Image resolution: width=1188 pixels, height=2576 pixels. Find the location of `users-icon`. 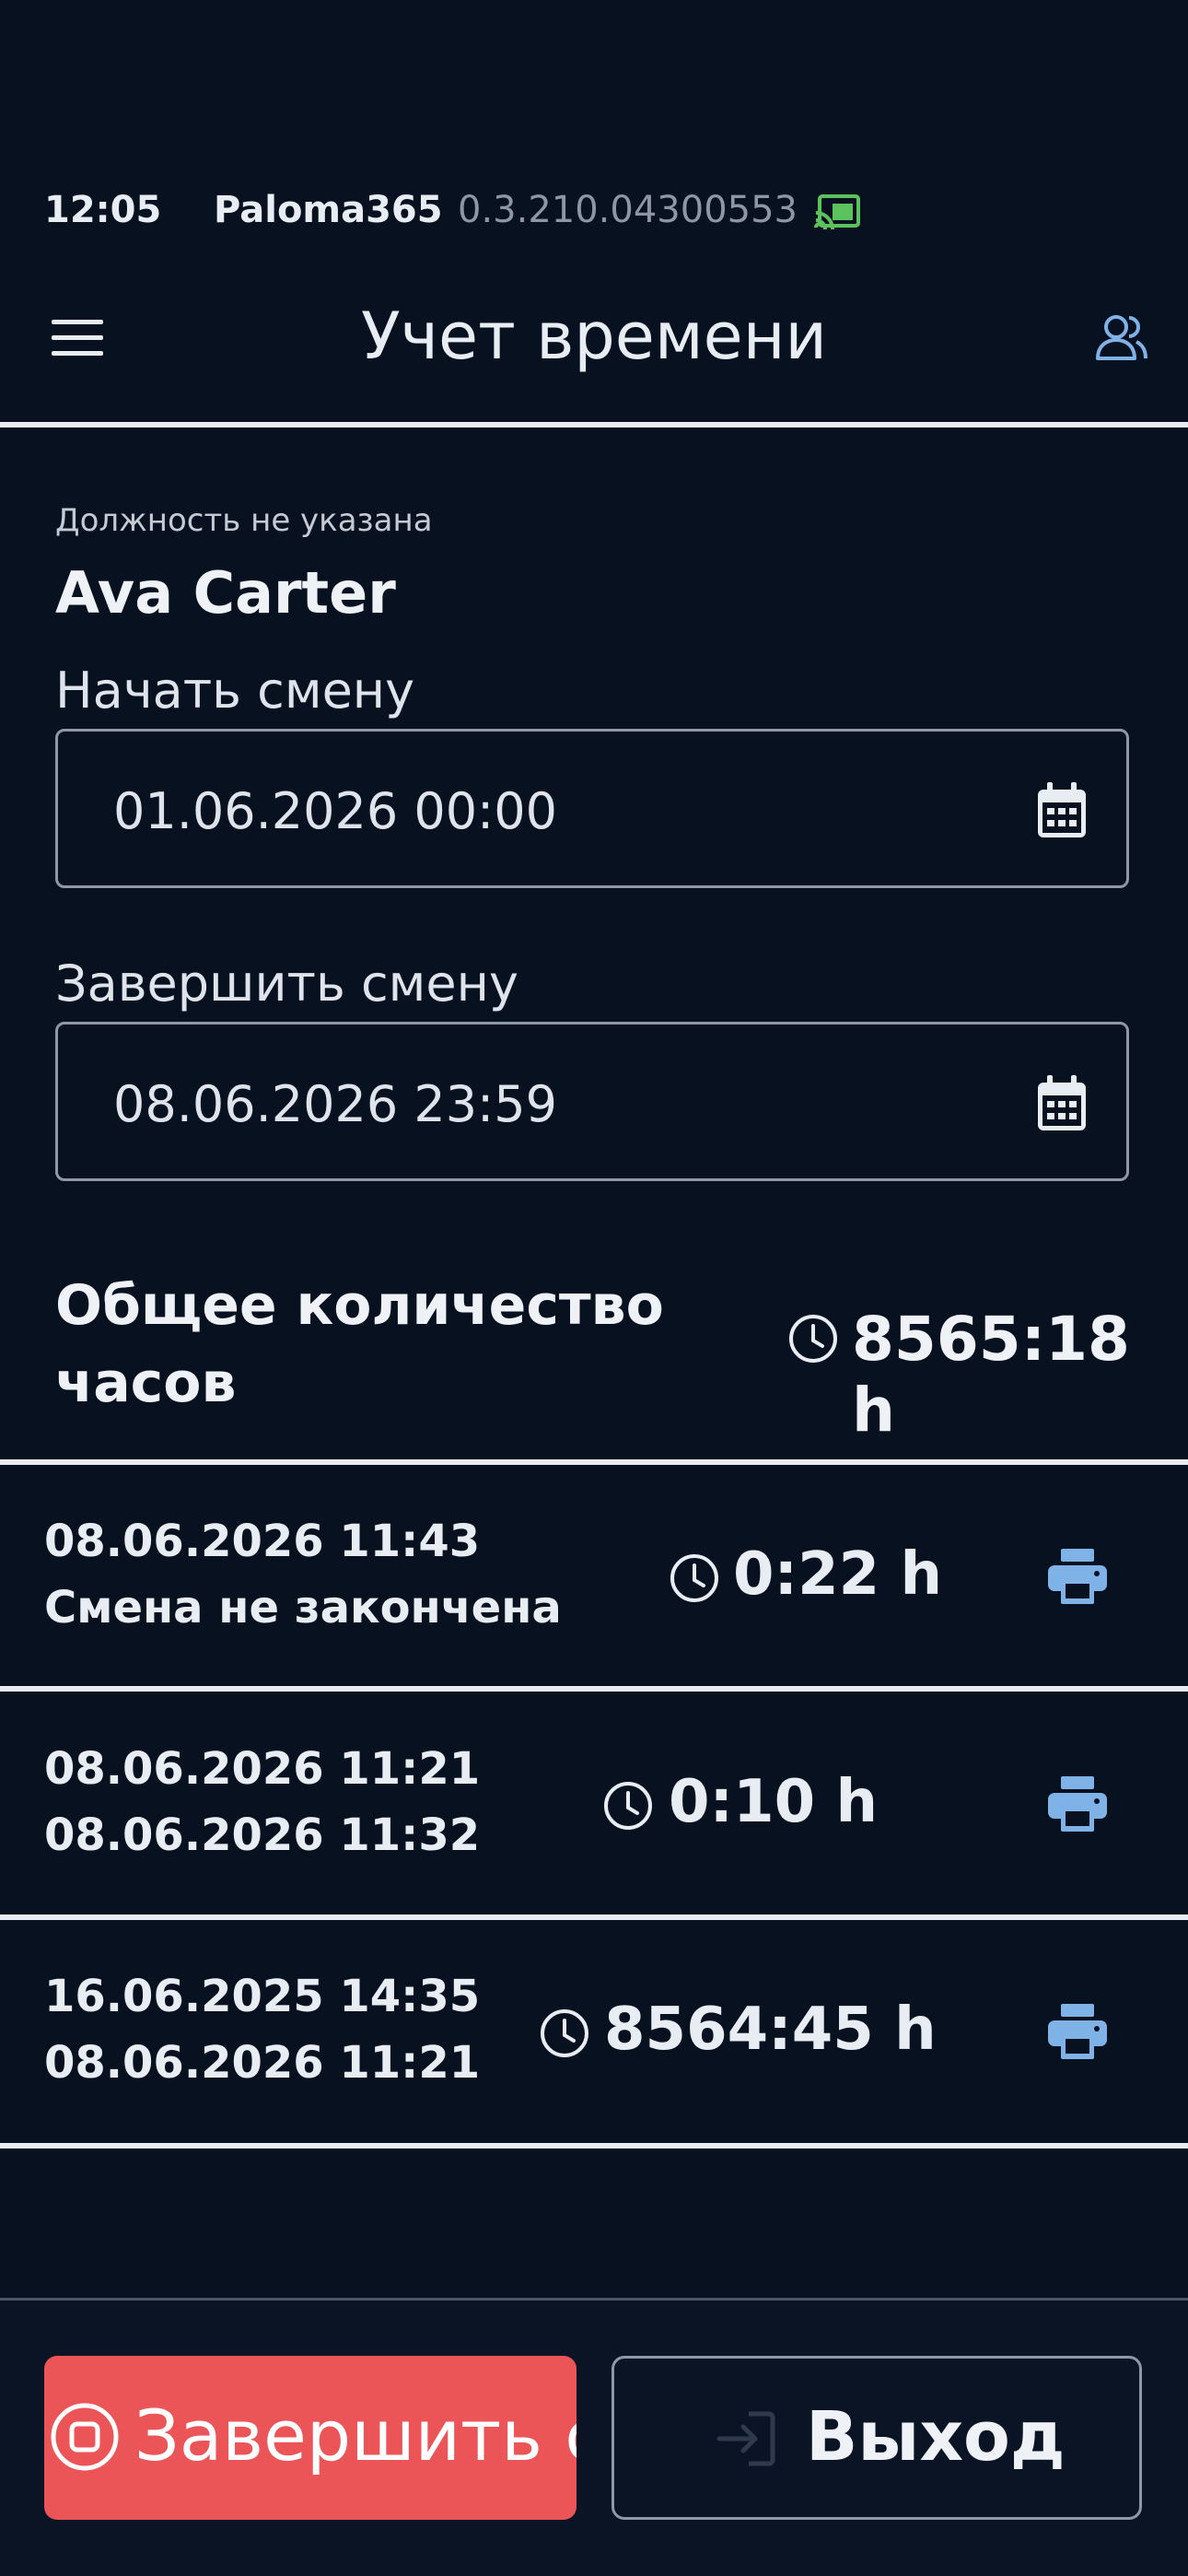

users-icon is located at coordinates (1121, 338).